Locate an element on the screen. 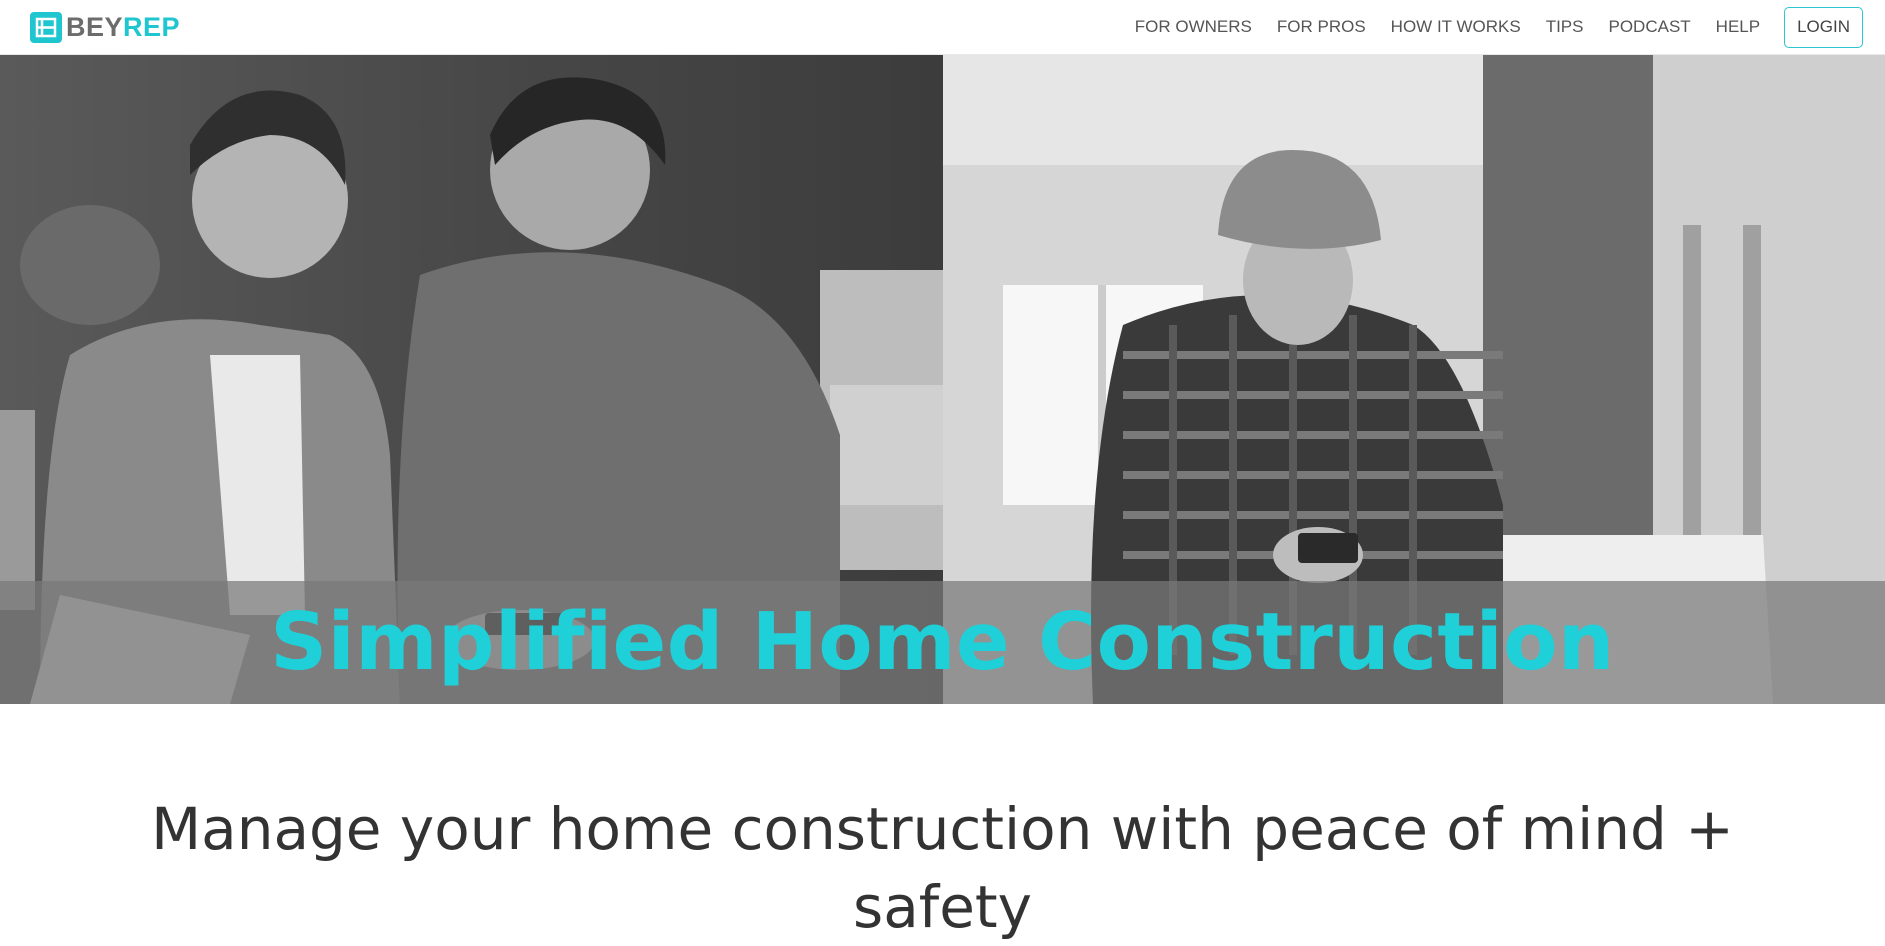 This screenshot has height=946, width=1885. logo-mark-icon is located at coordinates (46, 27).